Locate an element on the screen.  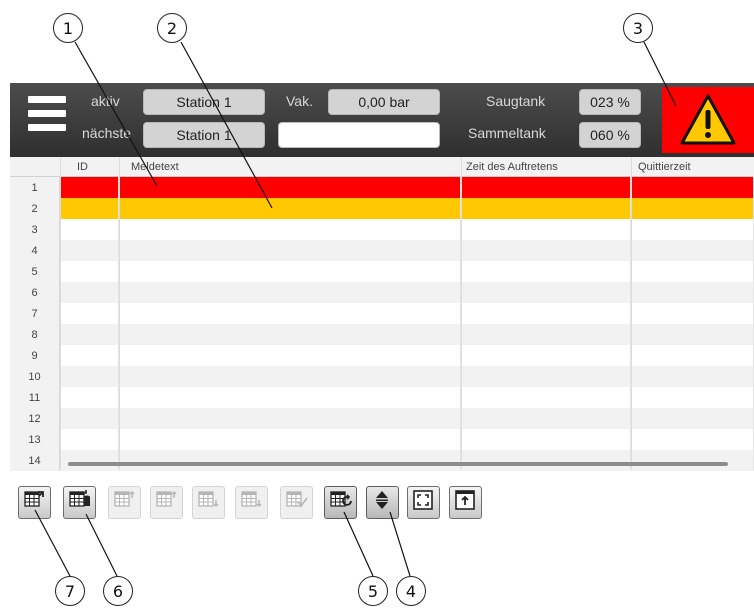
table-row: 2 is located at coordinates (382, 208).